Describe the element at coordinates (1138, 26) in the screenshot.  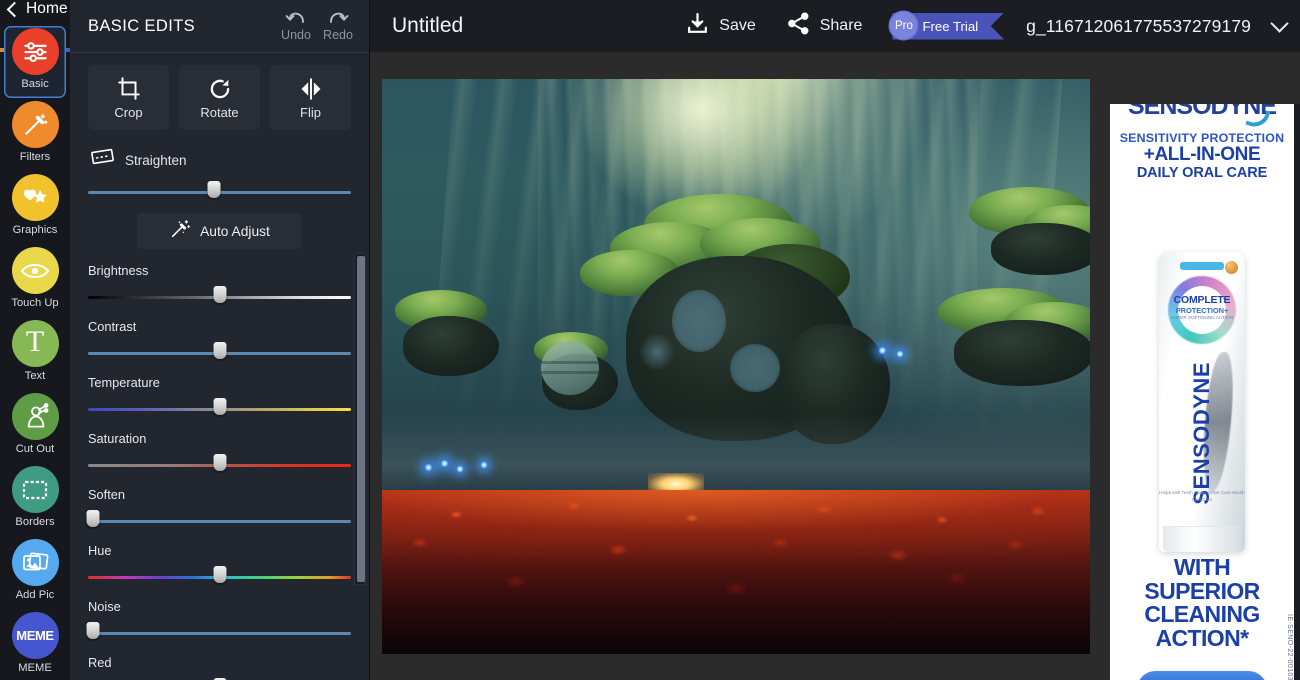
I see `account-file-name: g_116712061775537279179` at that location.